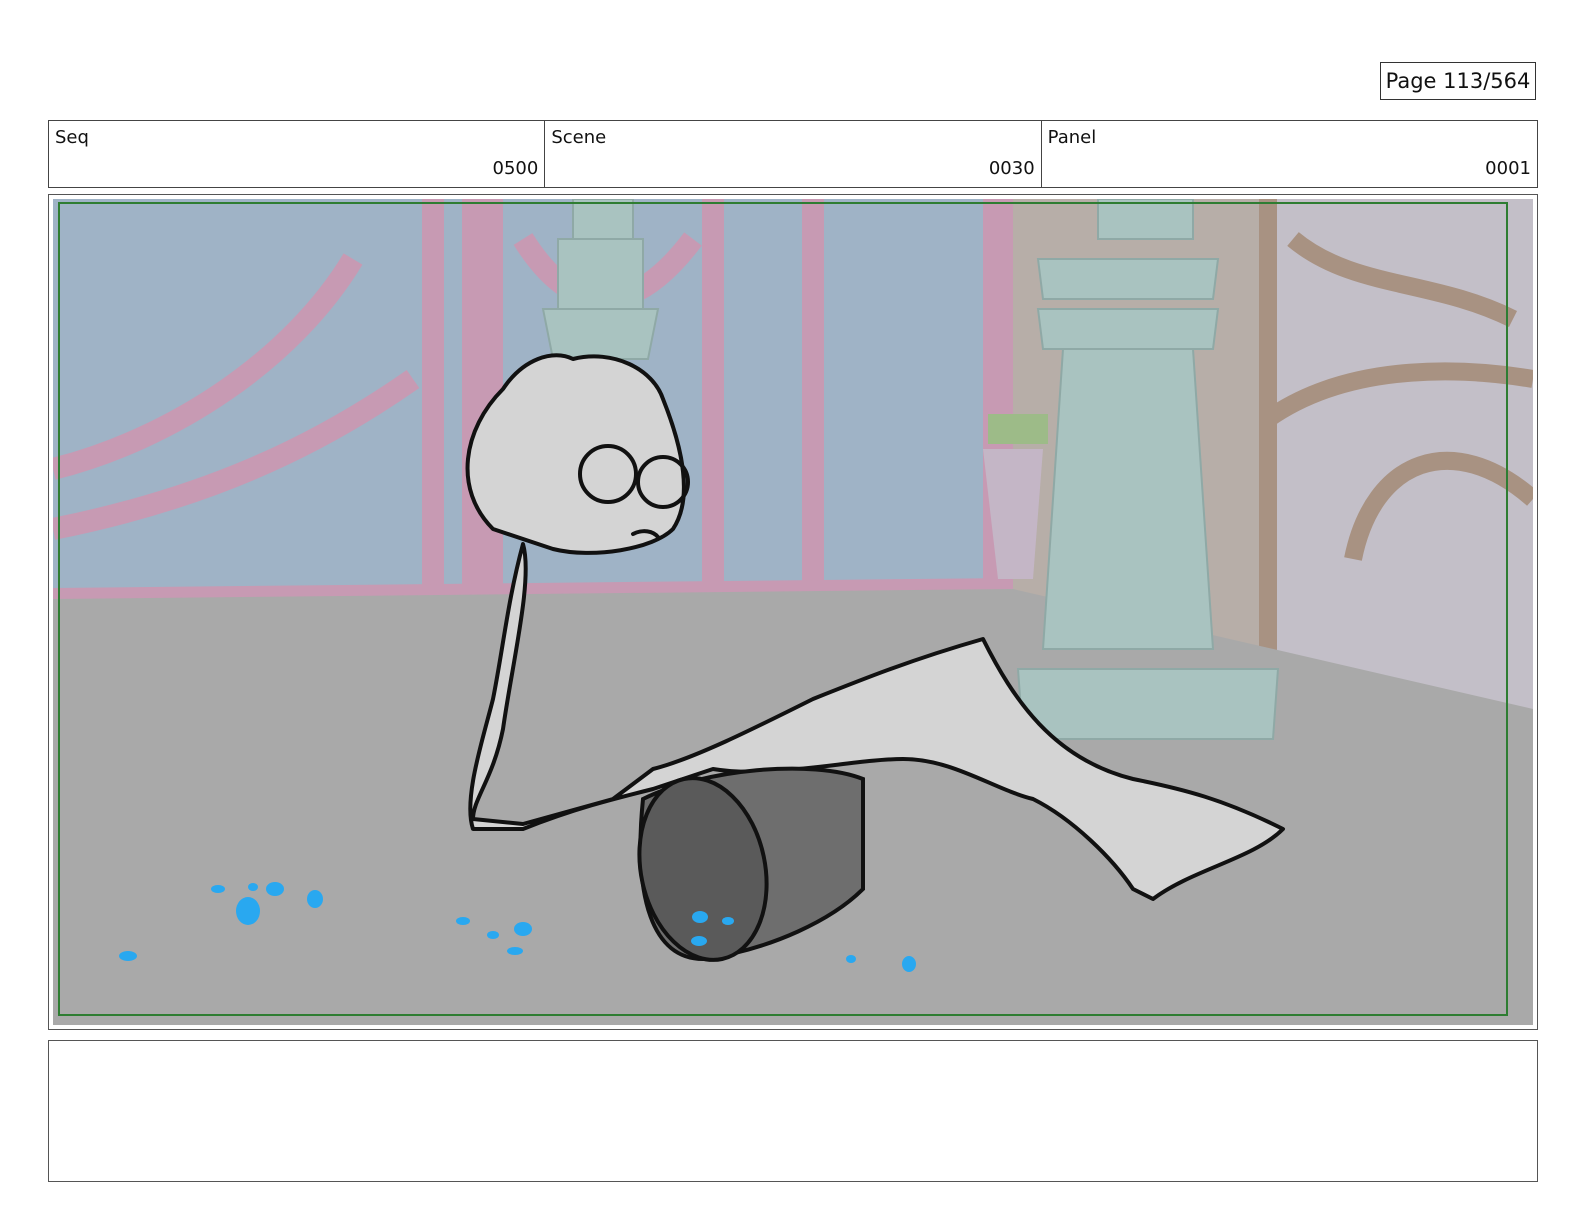 Image resolution: width=1584 pixels, height=1224 pixels. What do you see at coordinates (793, 1111) in the screenshot?
I see `panel-notes` at bounding box center [793, 1111].